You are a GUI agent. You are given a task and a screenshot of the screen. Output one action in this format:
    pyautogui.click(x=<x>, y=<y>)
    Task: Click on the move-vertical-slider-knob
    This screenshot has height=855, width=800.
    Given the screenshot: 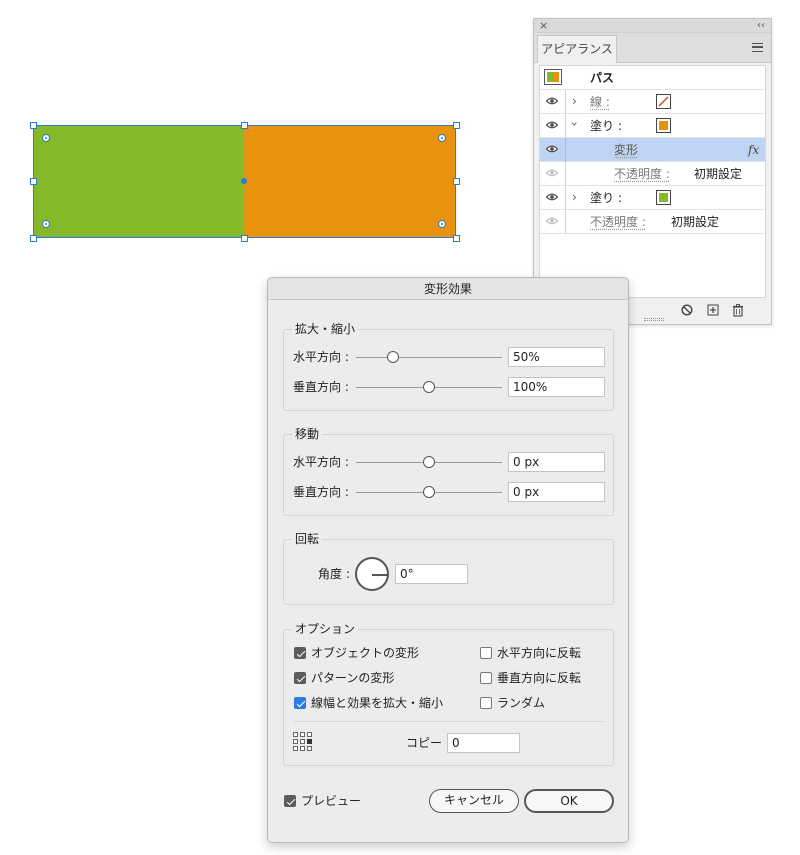 What is the action you would take?
    pyautogui.click(x=429, y=492)
    